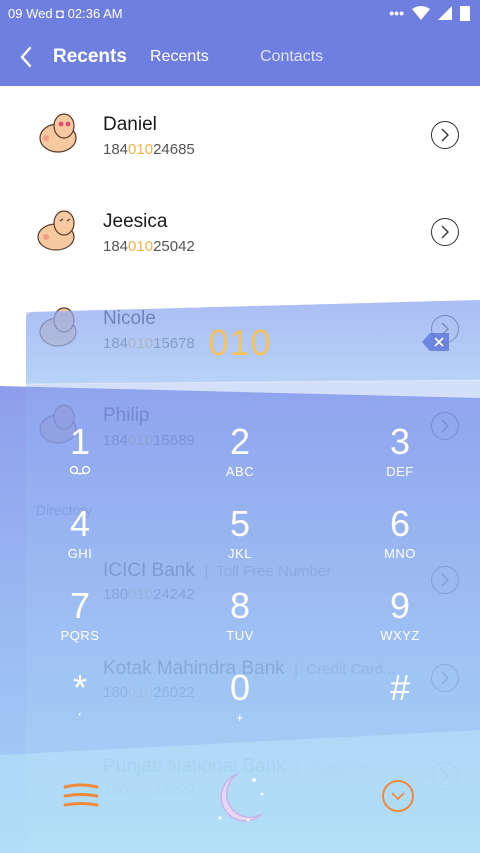 Image resolution: width=480 pixels, height=853 pixels. Describe the element at coordinates (240, 134) in the screenshot. I see `list-item: Daniel 18401024685` at that location.